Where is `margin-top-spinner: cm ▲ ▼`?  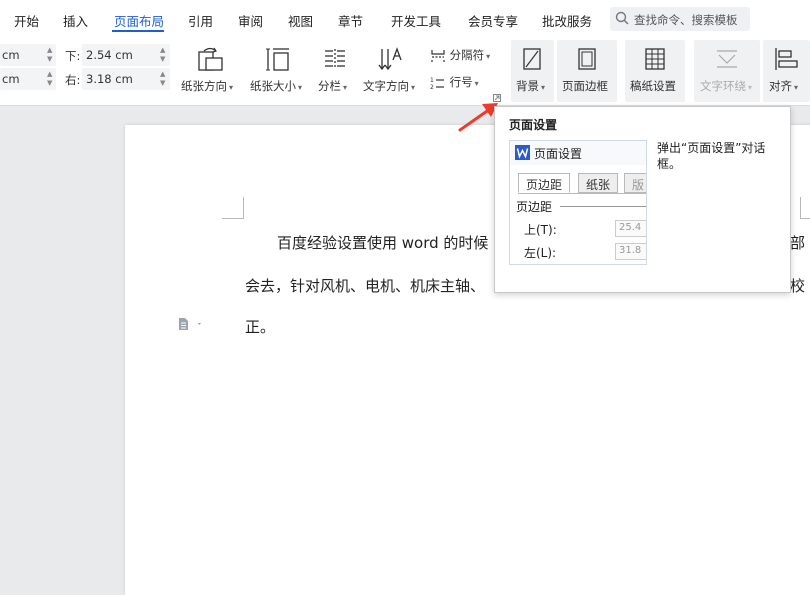
margin-top-spinner: cm ▲ ▼ is located at coordinates (28, 55).